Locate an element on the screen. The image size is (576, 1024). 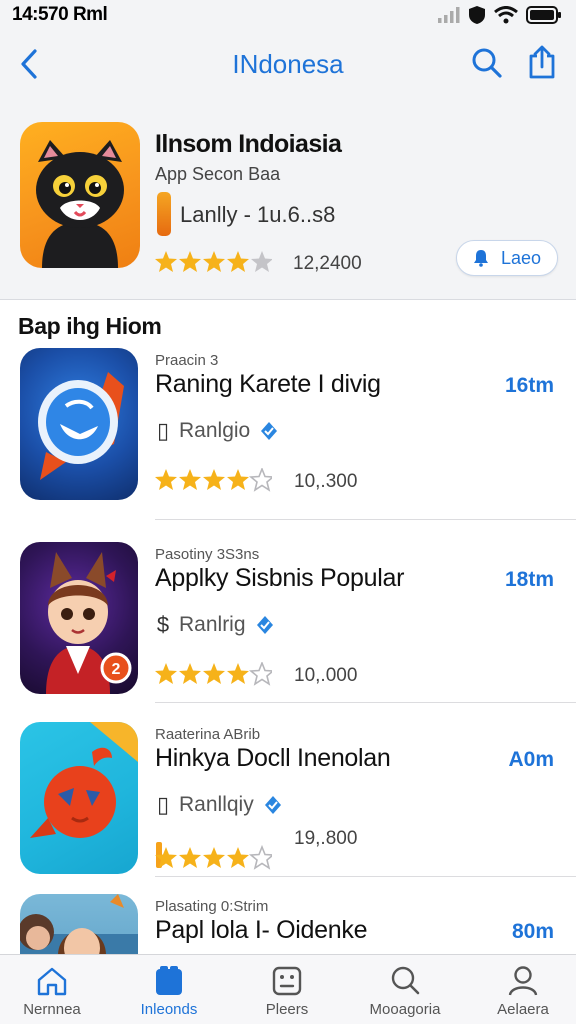
tab-label: Inleonds is located at coordinates (169, 1009).